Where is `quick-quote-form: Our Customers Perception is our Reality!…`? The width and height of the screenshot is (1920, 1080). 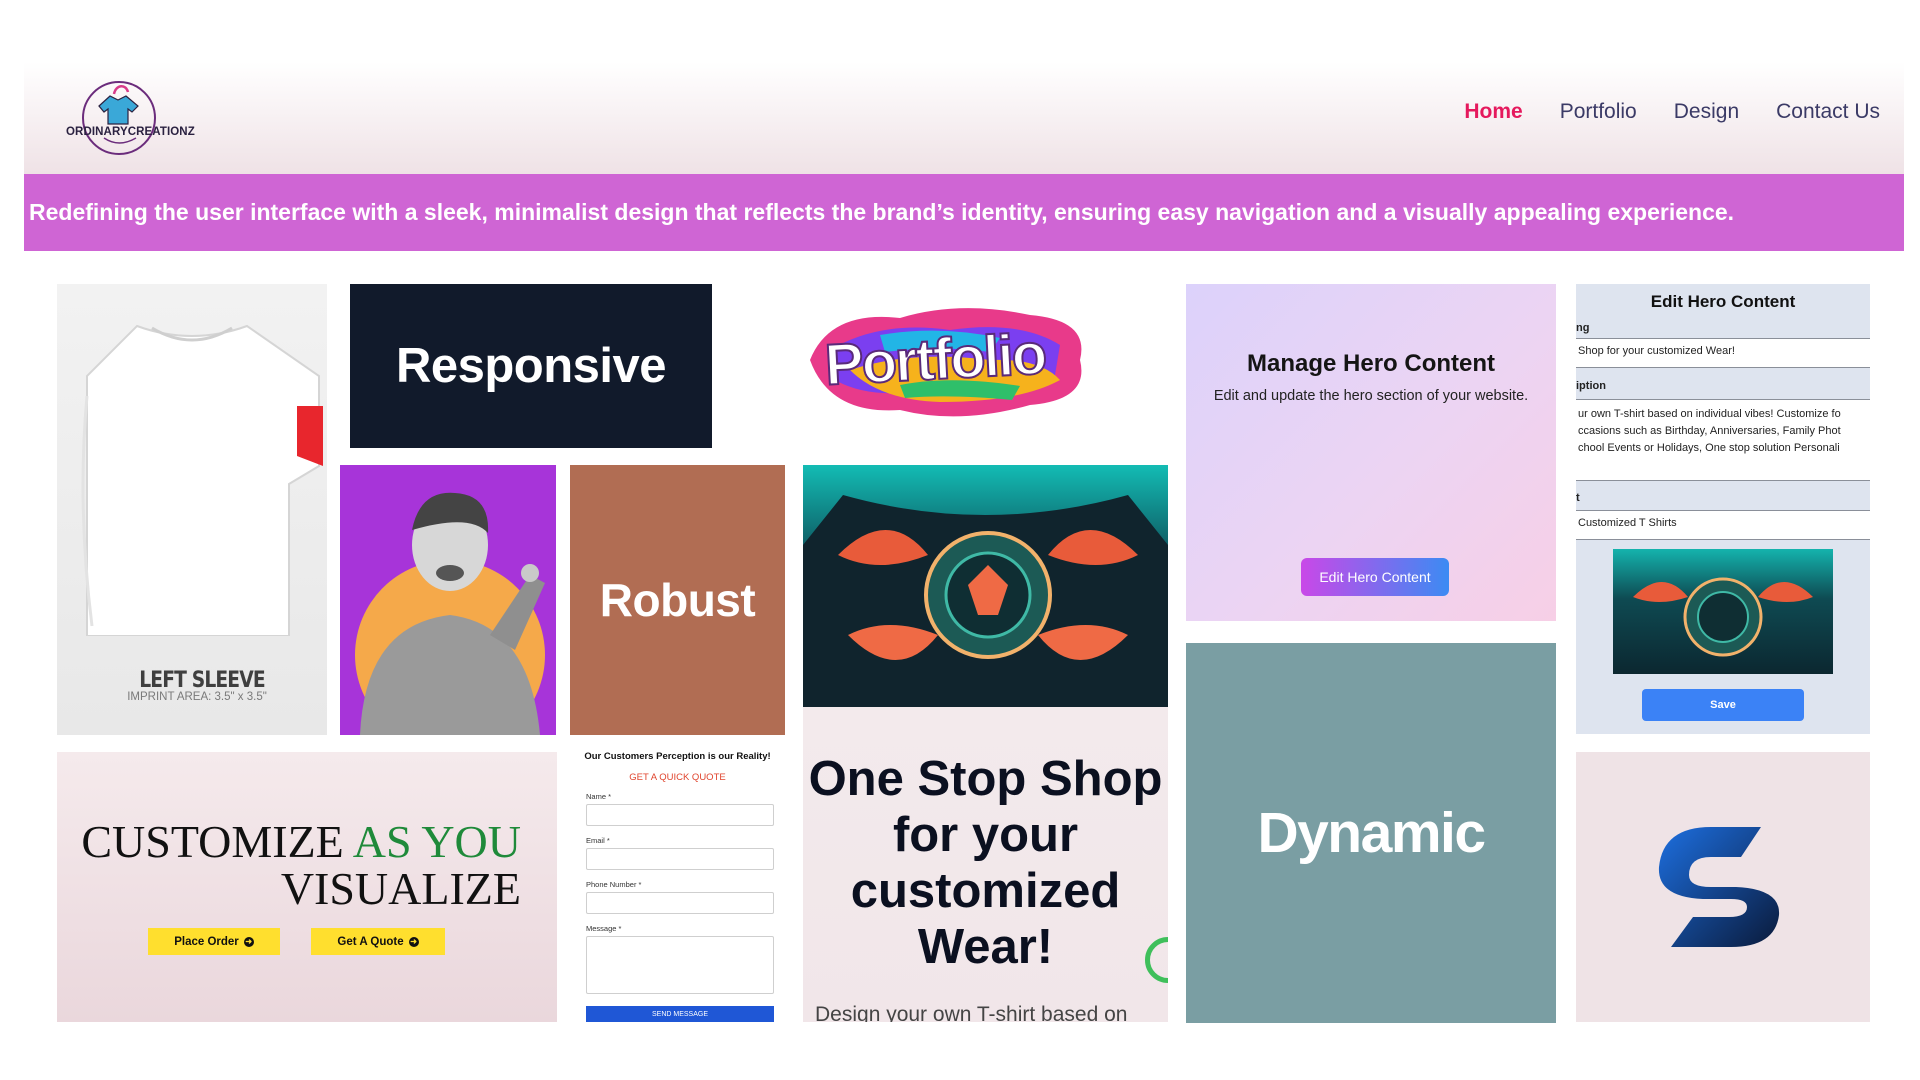
quick-quote-form: Our Customers Perception is our Reality!… is located at coordinates (677, 885).